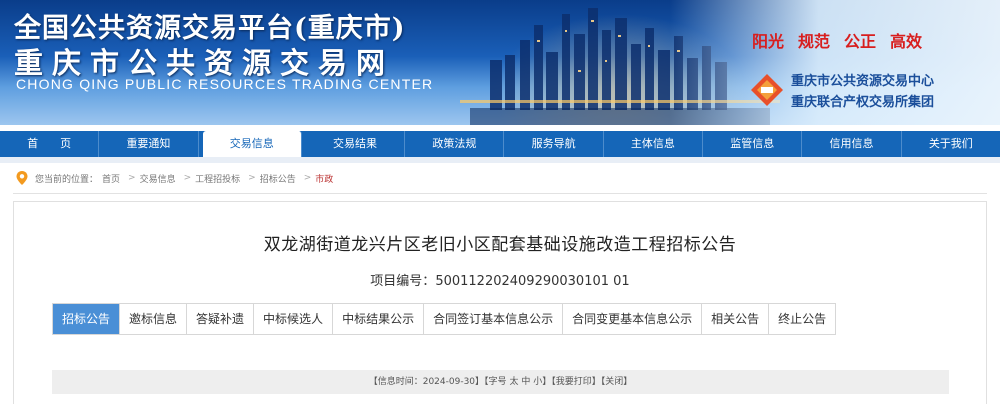 This screenshot has width=1000, height=404. What do you see at coordinates (802, 319) in the screenshot?
I see `tab-termination-notice: 终止公告` at bounding box center [802, 319].